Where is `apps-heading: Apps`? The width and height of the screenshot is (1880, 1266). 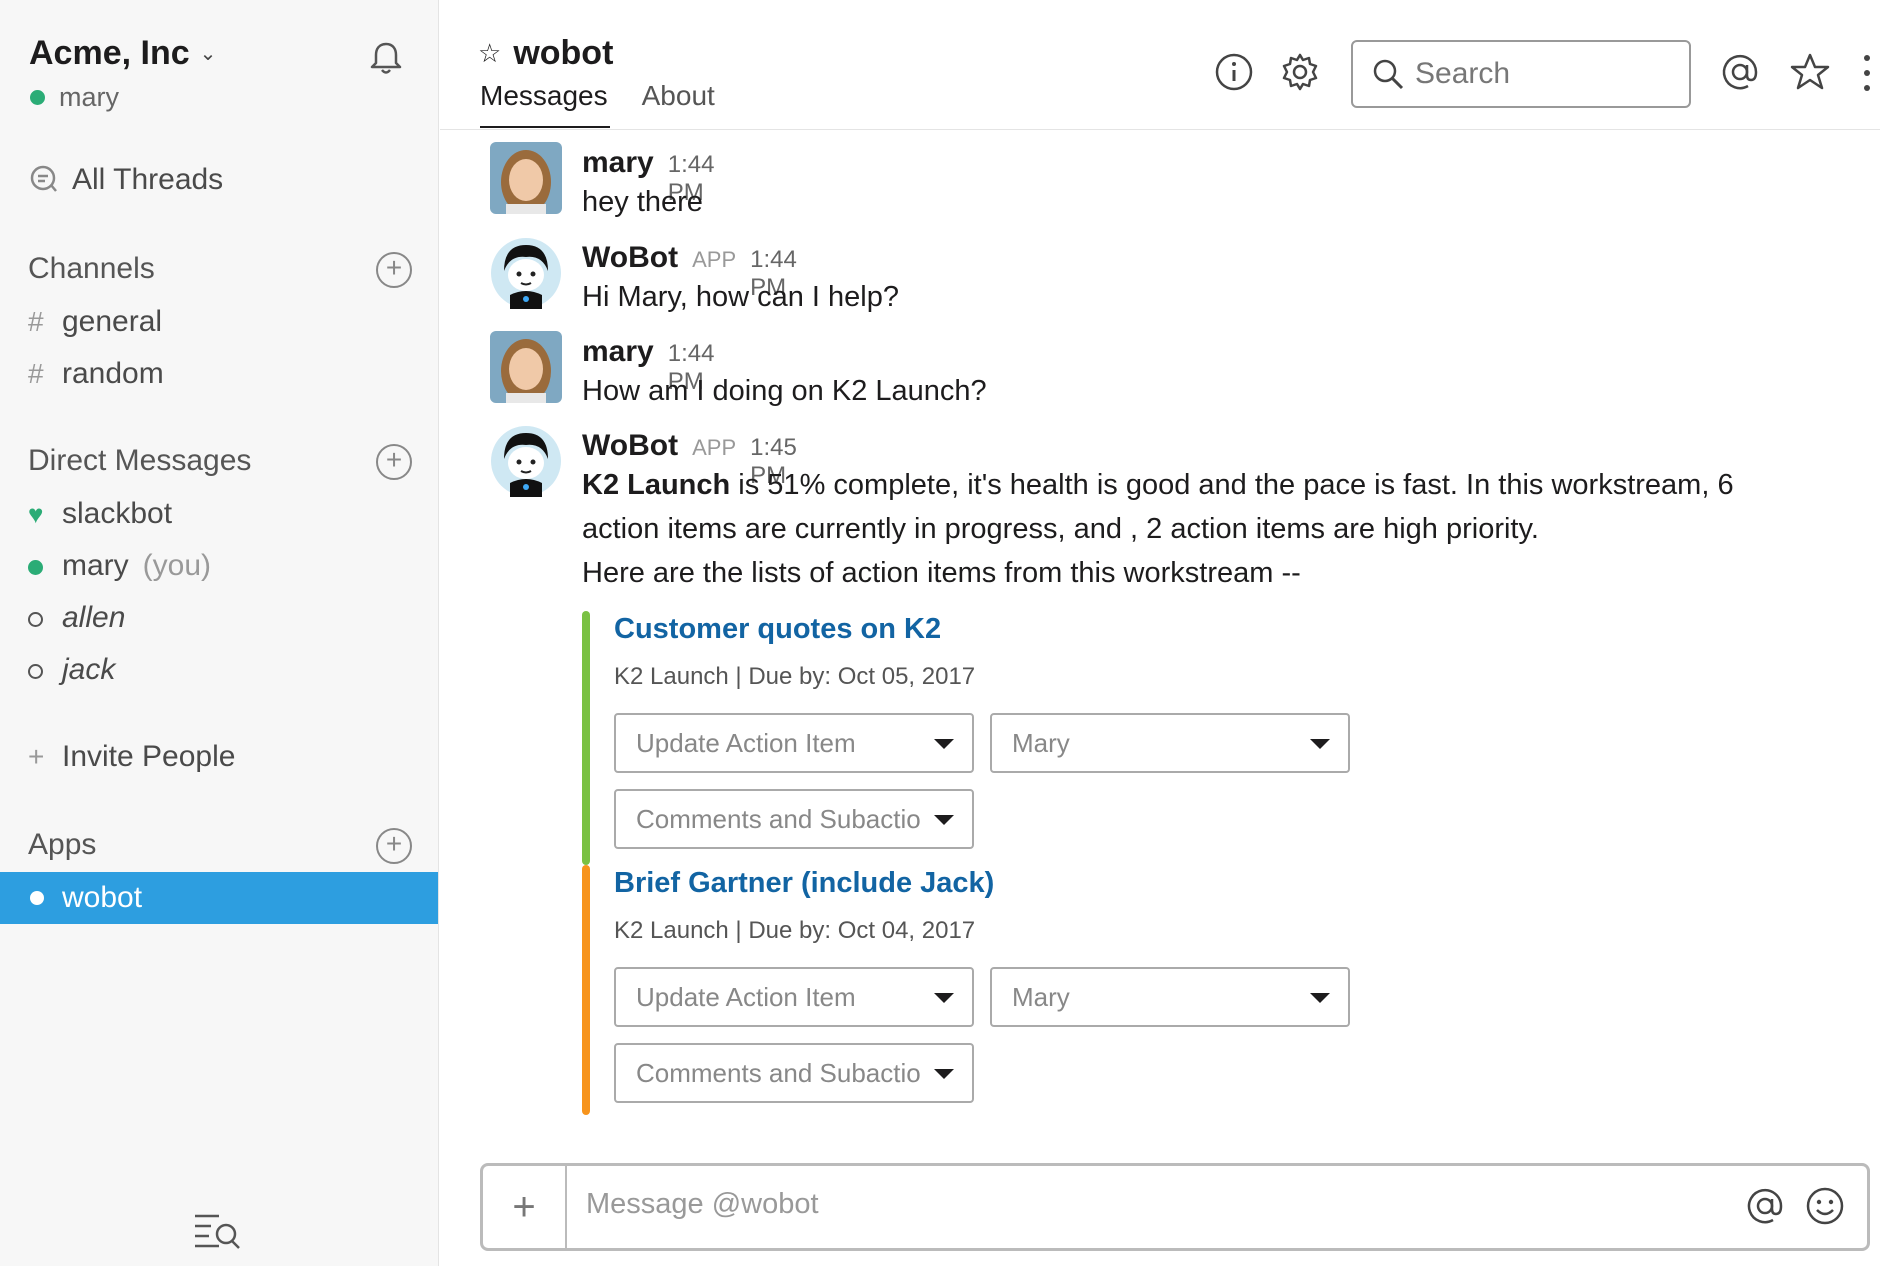 apps-heading: Apps is located at coordinates (62, 845).